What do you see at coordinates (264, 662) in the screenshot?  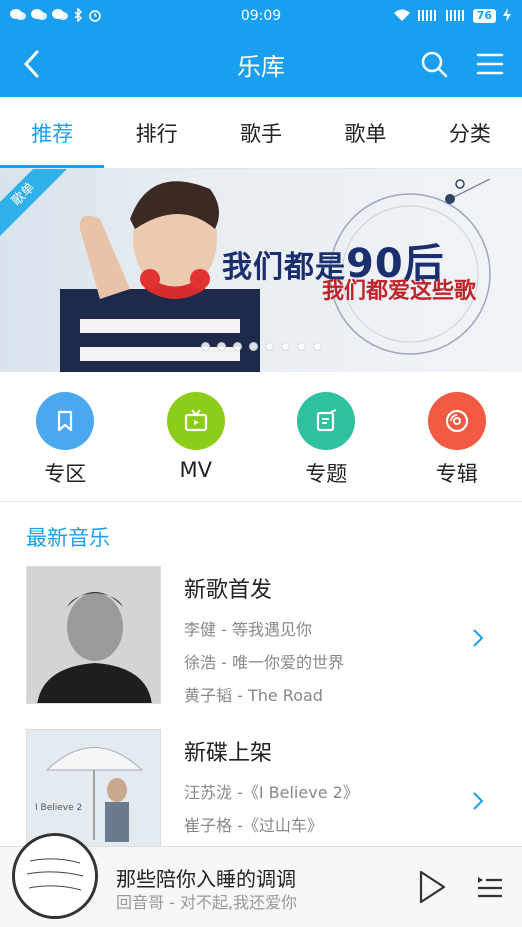 I see `card-song-line: 徐浩 - 唯一你爱的世界` at bounding box center [264, 662].